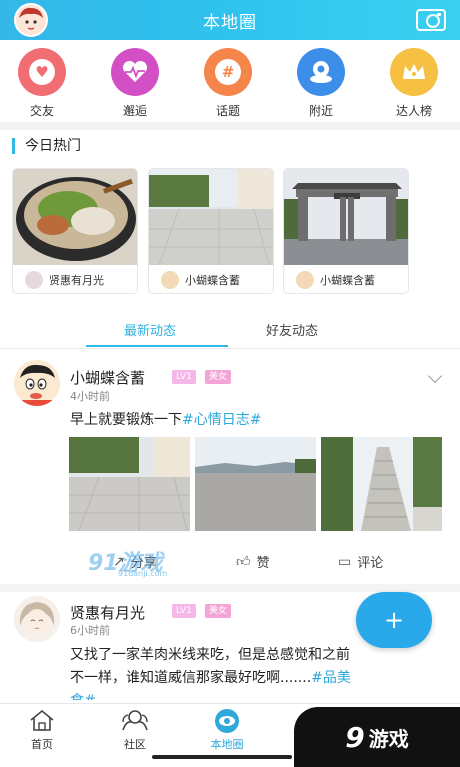 The width and height of the screenshot is (460, 767). What do you see at coordinates (42, 720) in the screenshot?
I see `home-icon` at bounding box center [42, 720].